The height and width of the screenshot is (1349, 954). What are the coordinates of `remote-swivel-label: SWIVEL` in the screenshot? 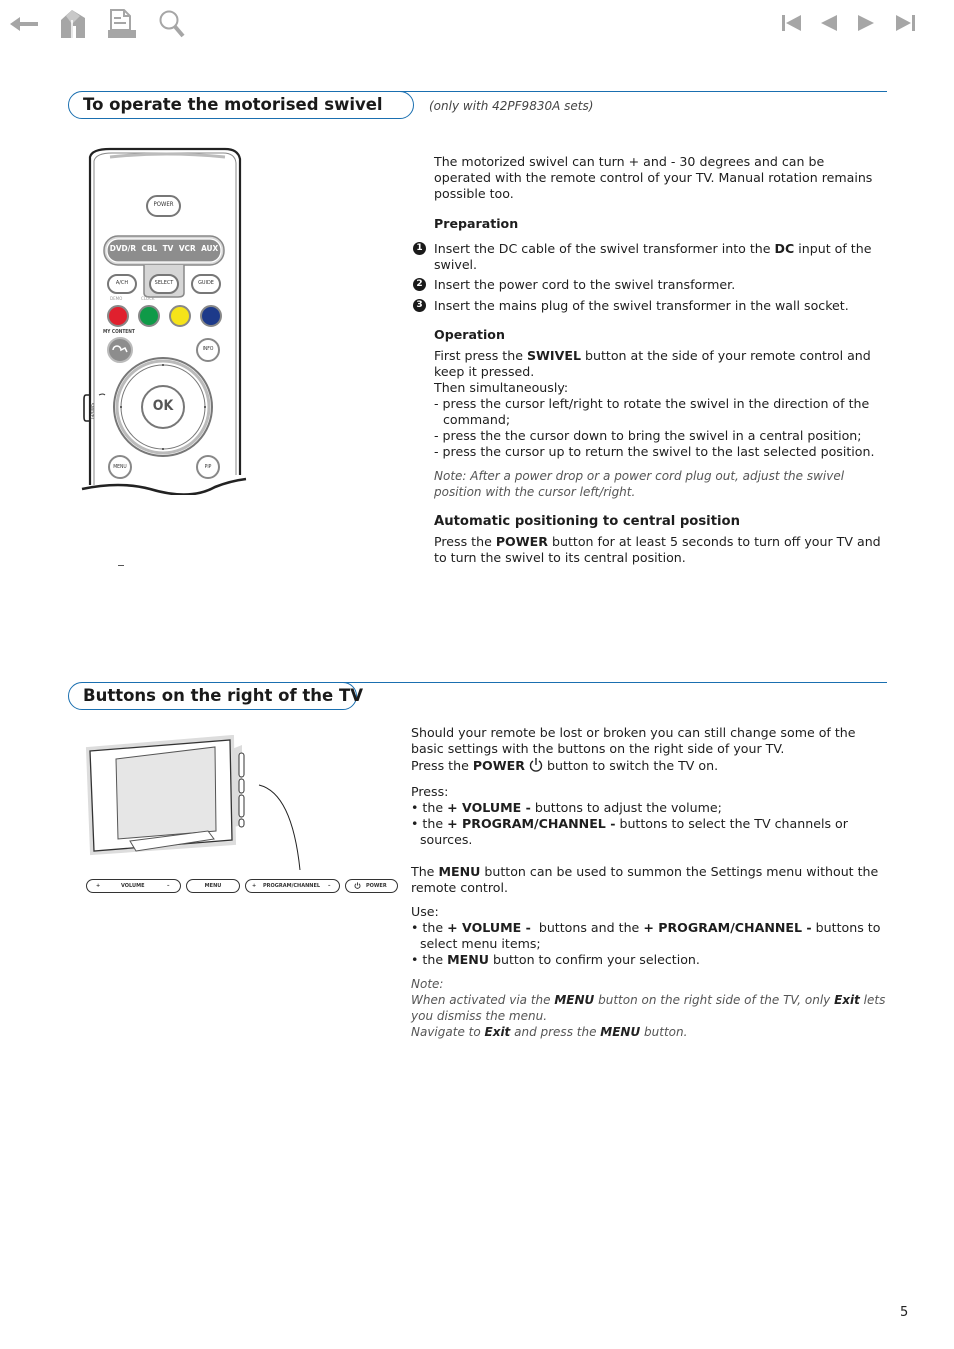 It's located at (91, 412).